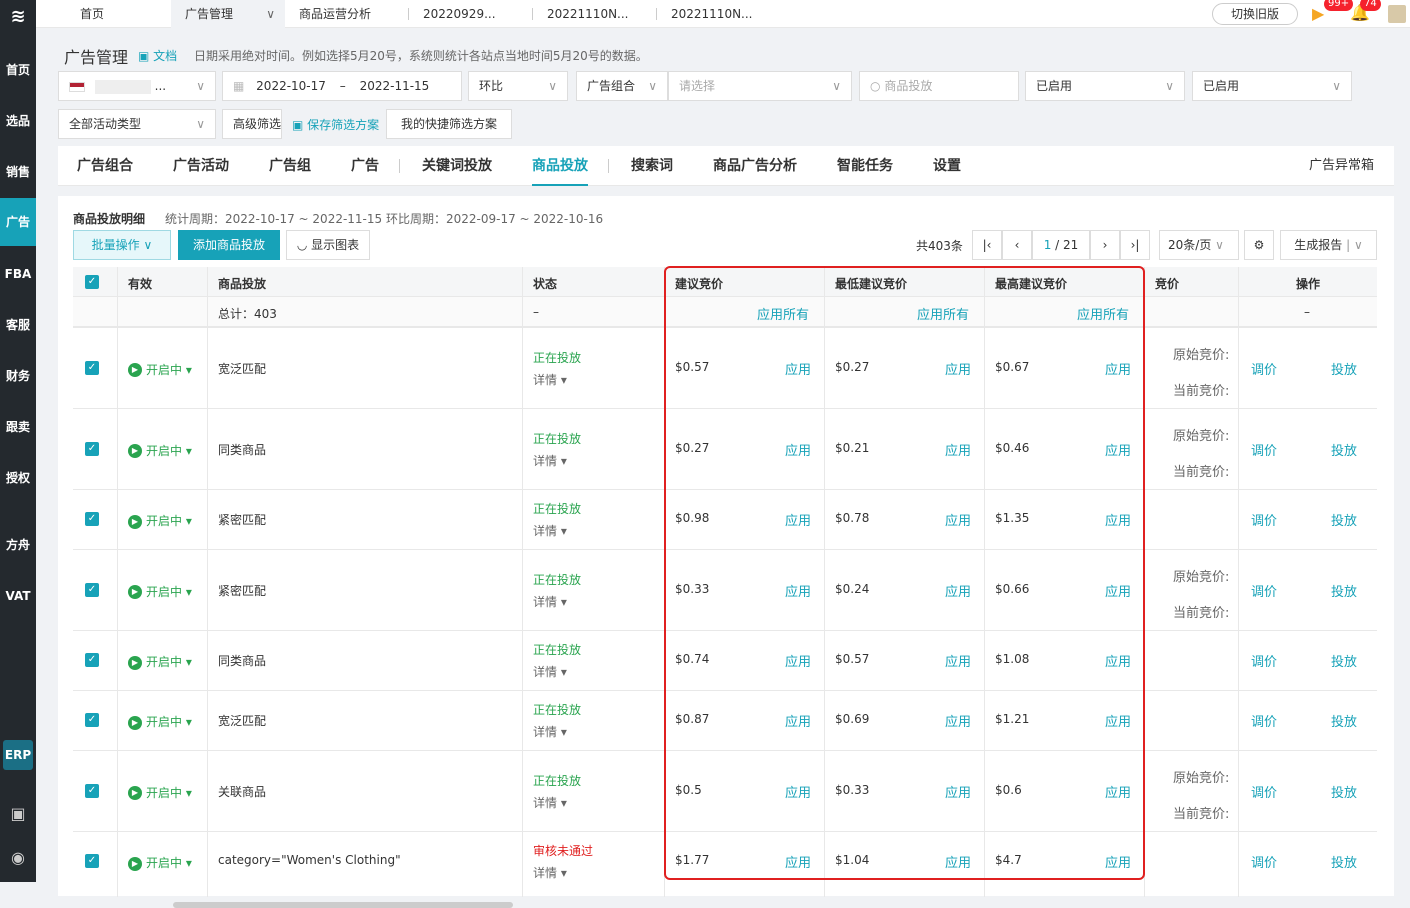 The height and width of the screenshot is (908, 1410). I want to click on status-select-1: 已启用 ∨, so click(1105, 86).